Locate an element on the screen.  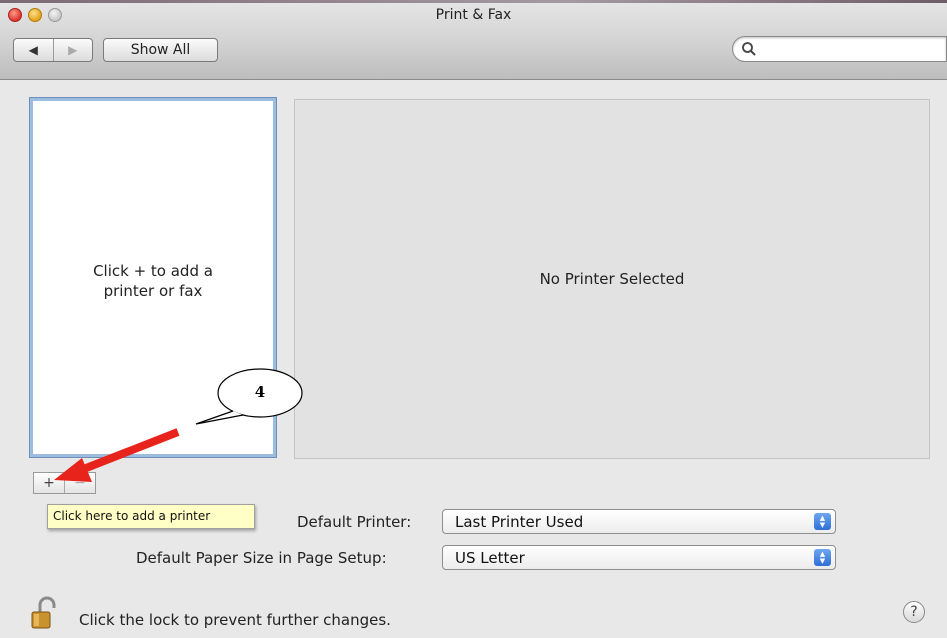
help-icon: ? is located at coordinates (914, 612).